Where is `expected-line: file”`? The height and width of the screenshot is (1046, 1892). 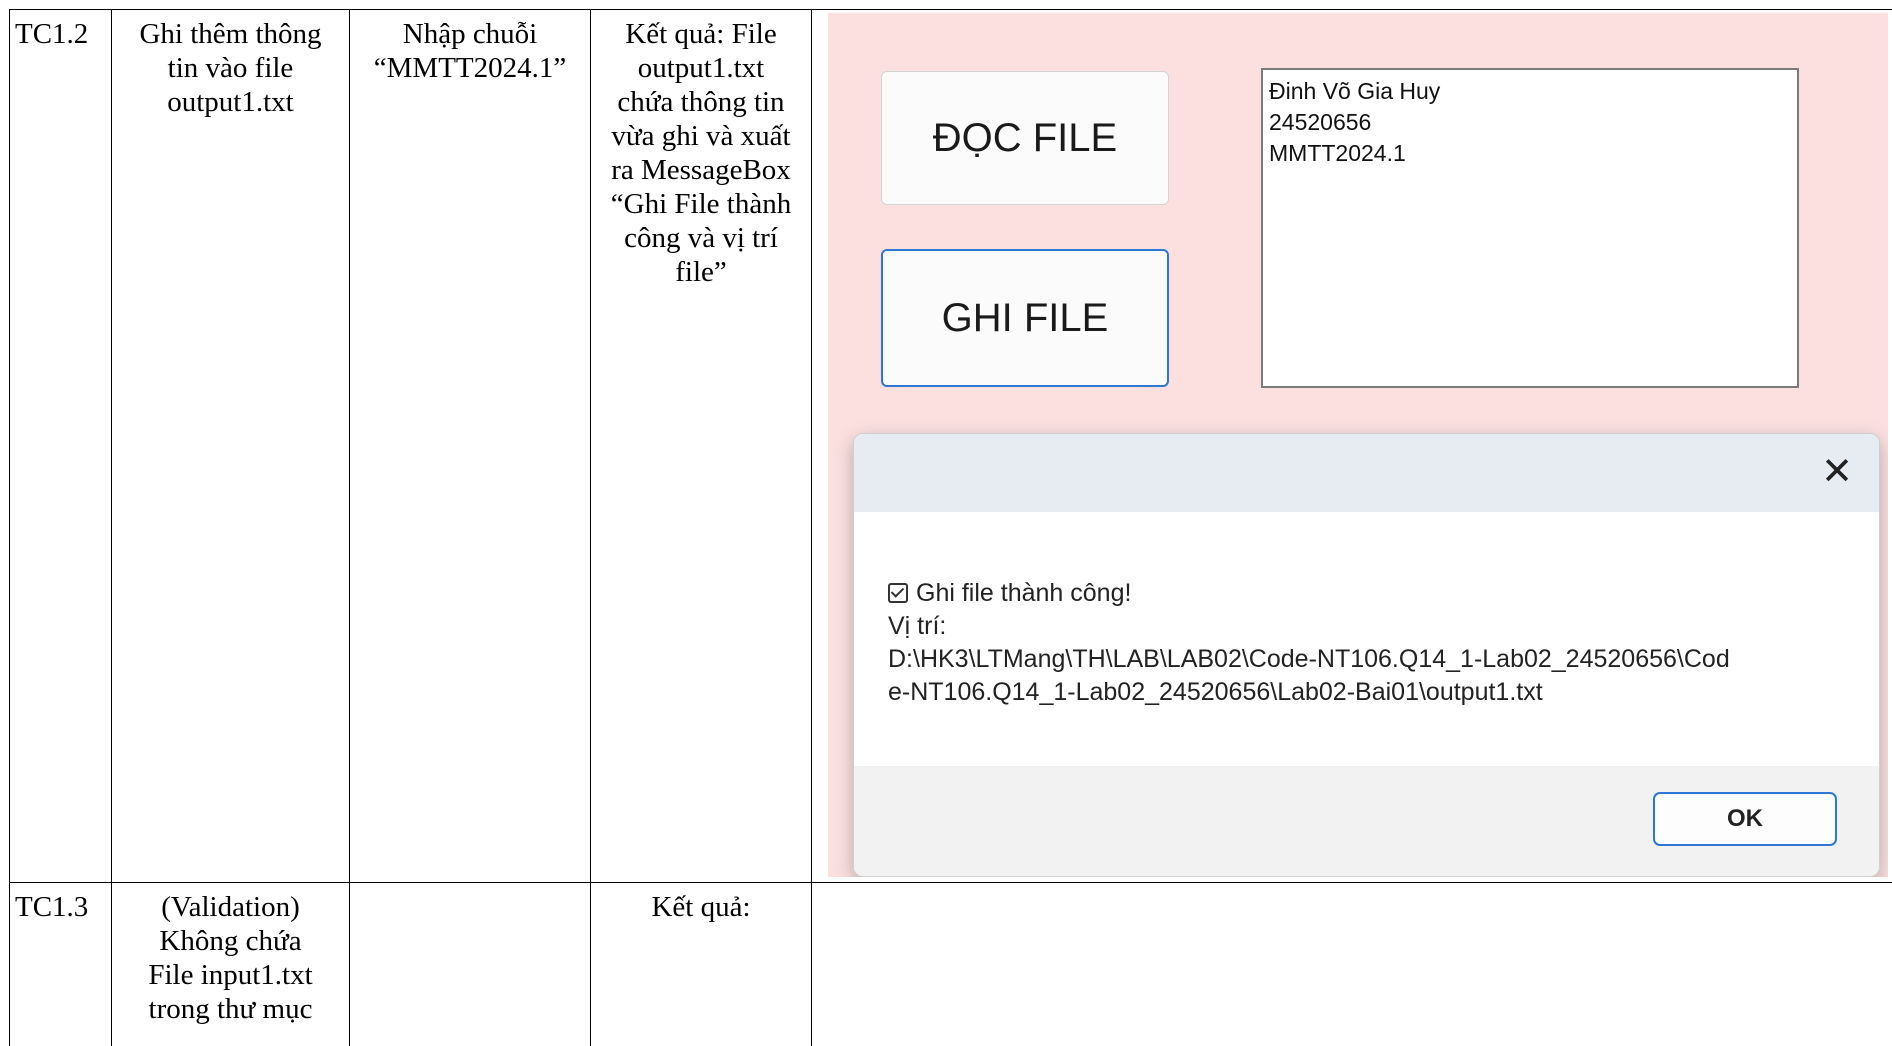 expected-line: file” is located at coordinates (701, 272).